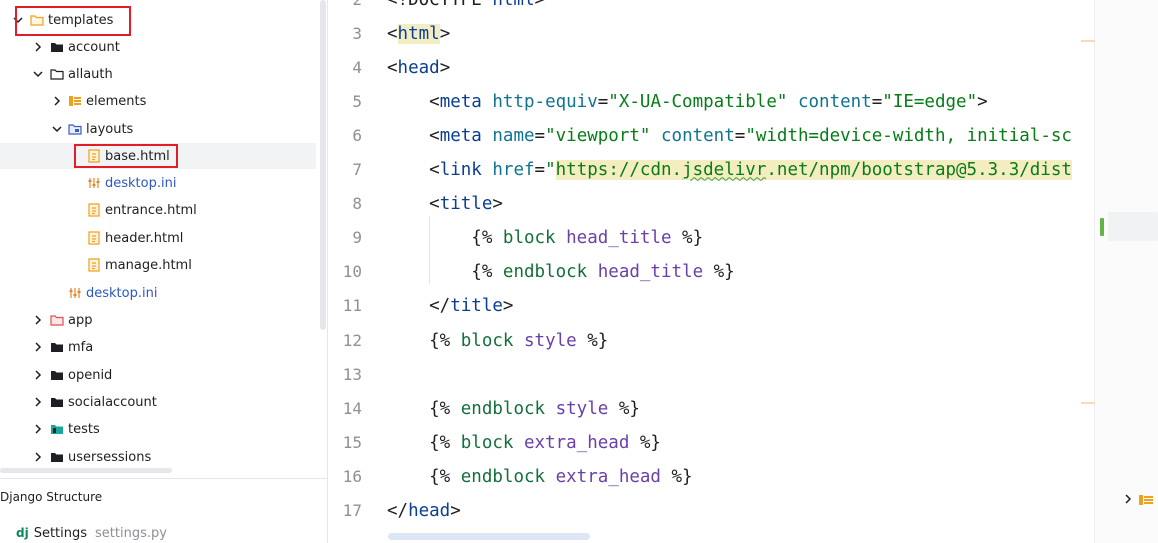 The image size is (1158, 543). What do you see at coordinates (158, 347) in the screenshot?
I see `tree-item-mfa: mfa` at bounding box center [158, 347].